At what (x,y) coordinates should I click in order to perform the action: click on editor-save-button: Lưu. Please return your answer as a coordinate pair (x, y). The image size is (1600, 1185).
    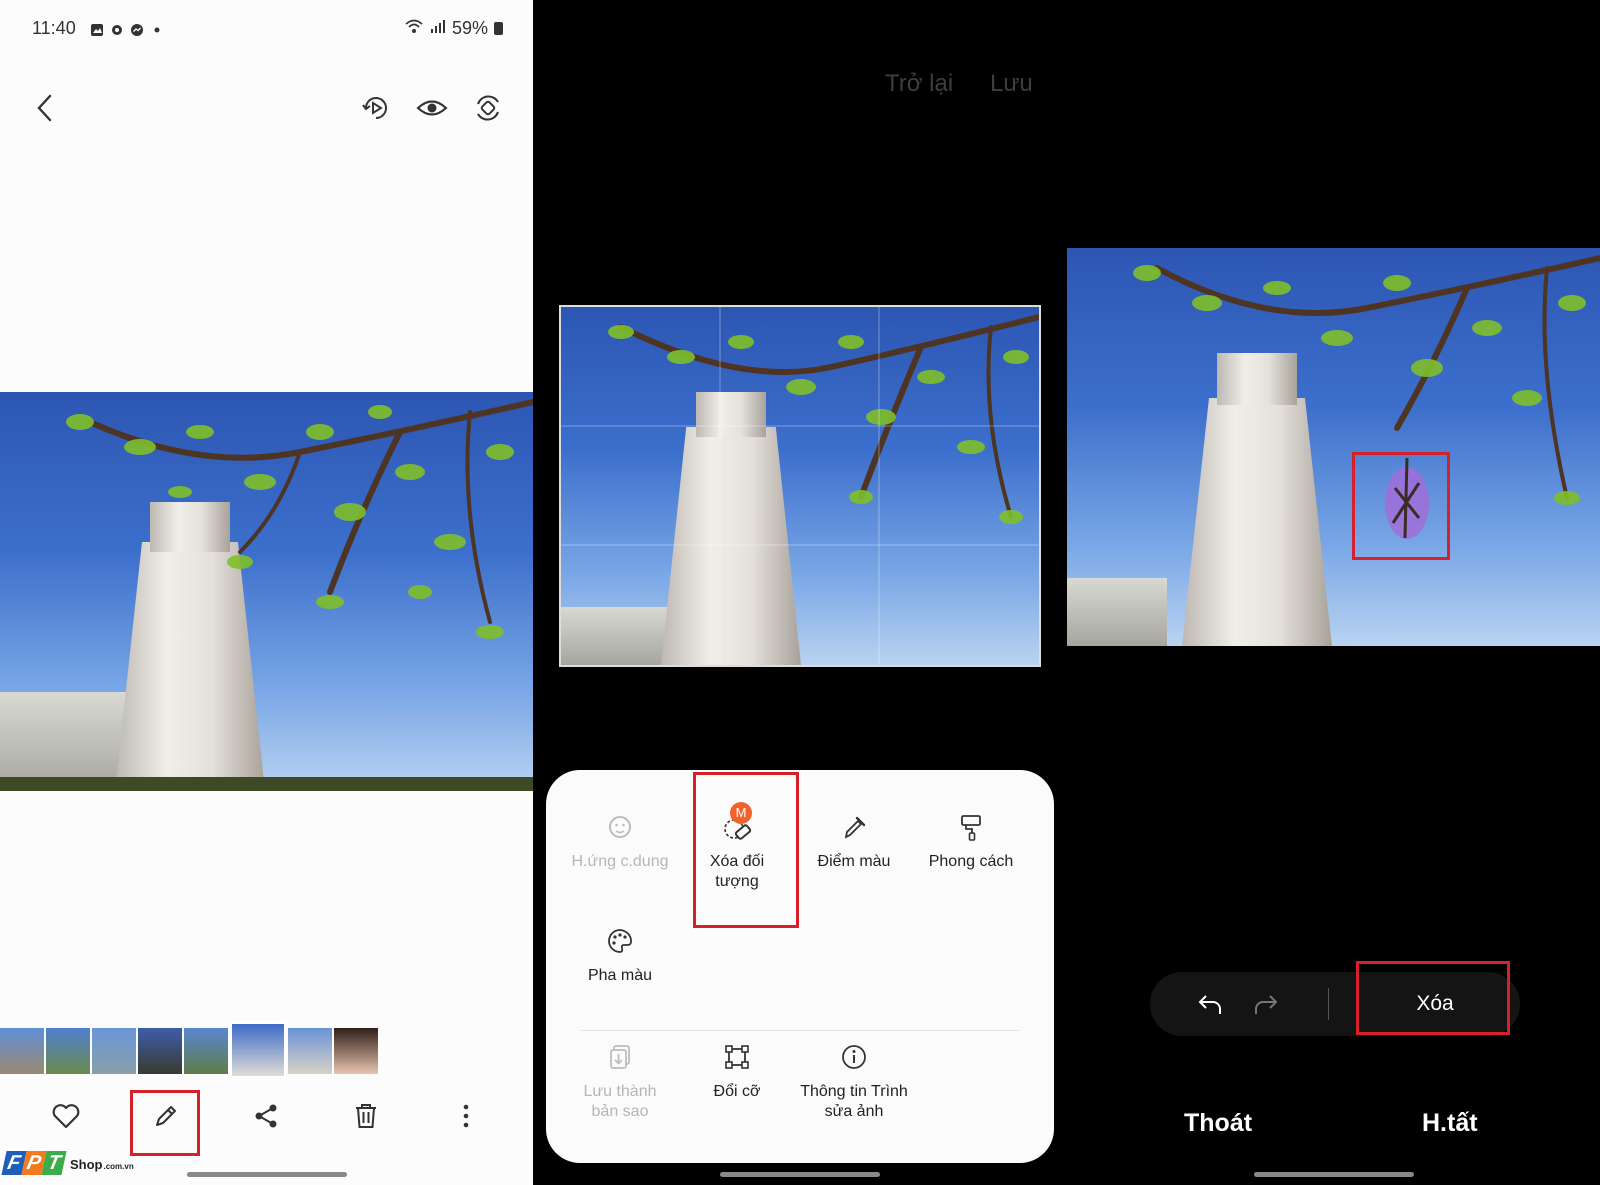
    Looking at the image, I should click on (1011, 84).